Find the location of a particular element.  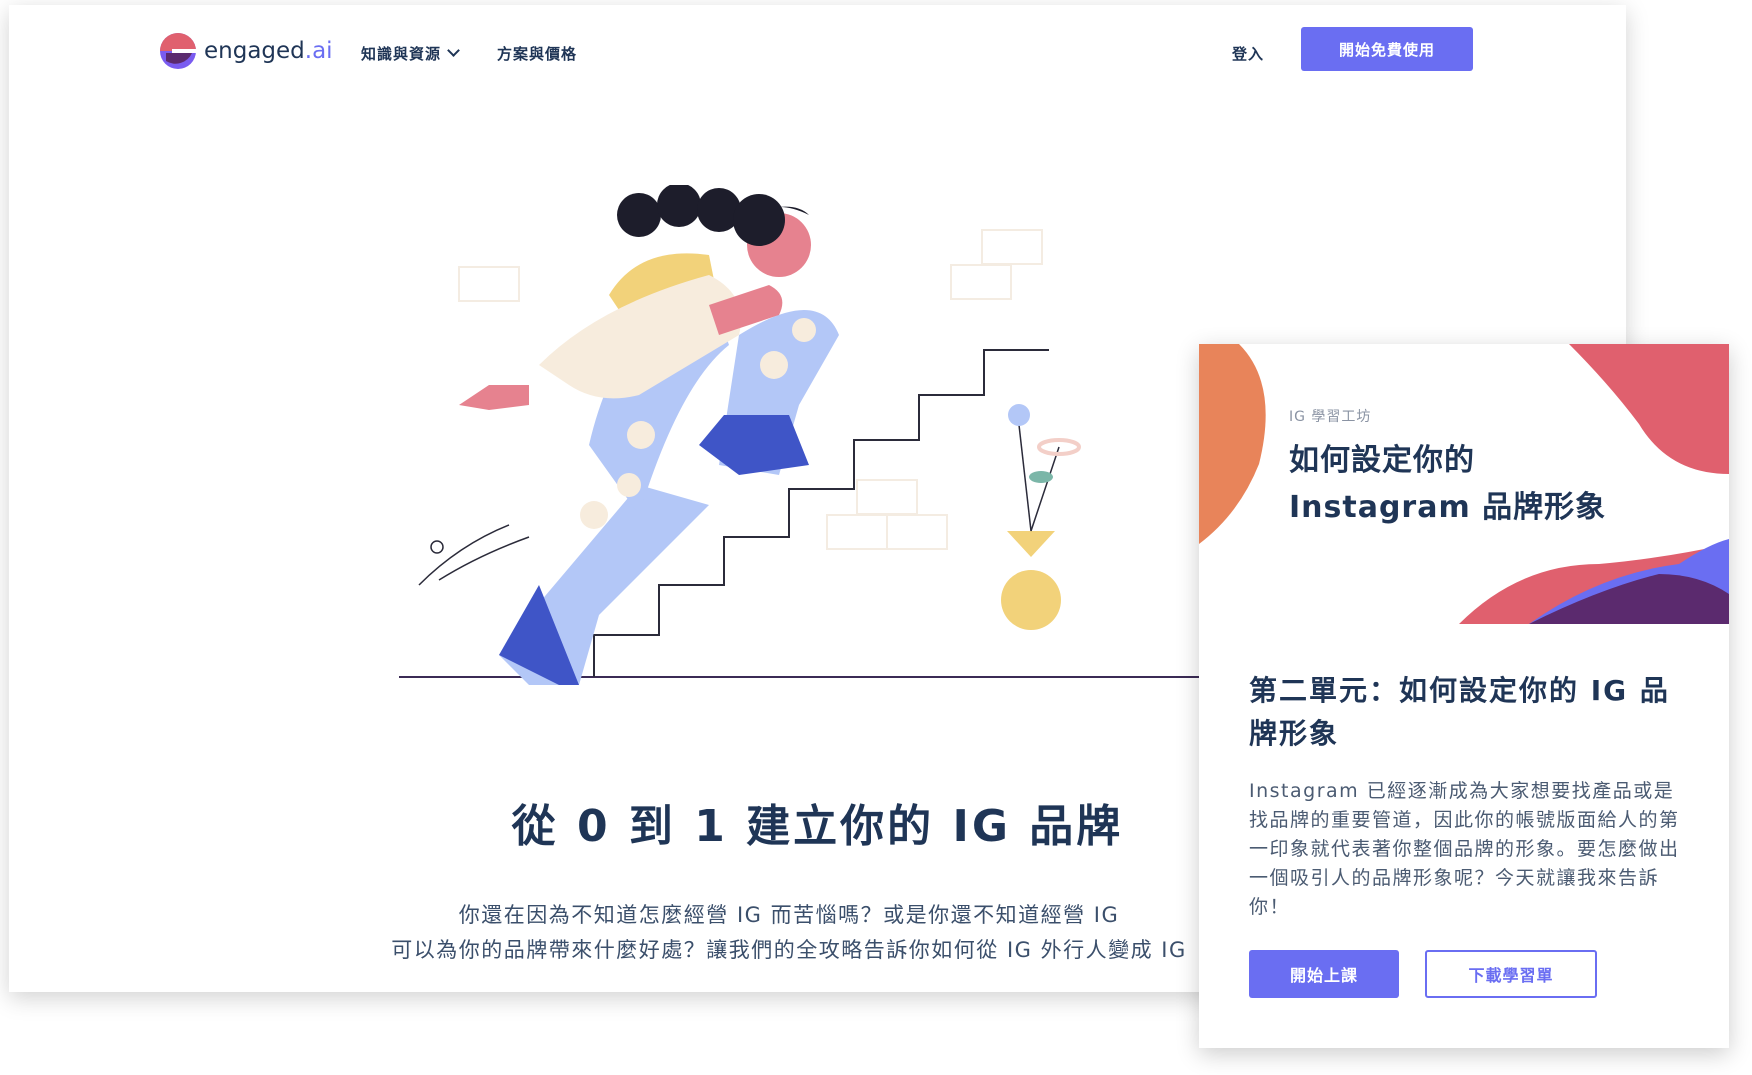

card-art-title-line-1: 如何設定你的 is located at coordinates (1382, 460).